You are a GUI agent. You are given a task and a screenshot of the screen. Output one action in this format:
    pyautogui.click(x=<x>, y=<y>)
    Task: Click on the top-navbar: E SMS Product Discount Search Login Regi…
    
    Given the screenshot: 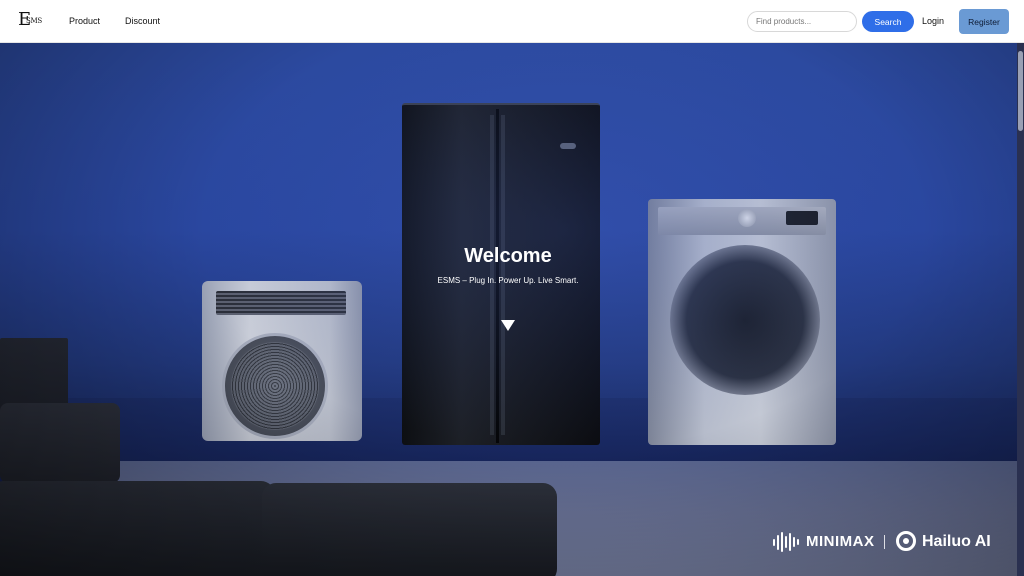 What is the action you would take?
    pyautogui.click(x=512, y=21)
    